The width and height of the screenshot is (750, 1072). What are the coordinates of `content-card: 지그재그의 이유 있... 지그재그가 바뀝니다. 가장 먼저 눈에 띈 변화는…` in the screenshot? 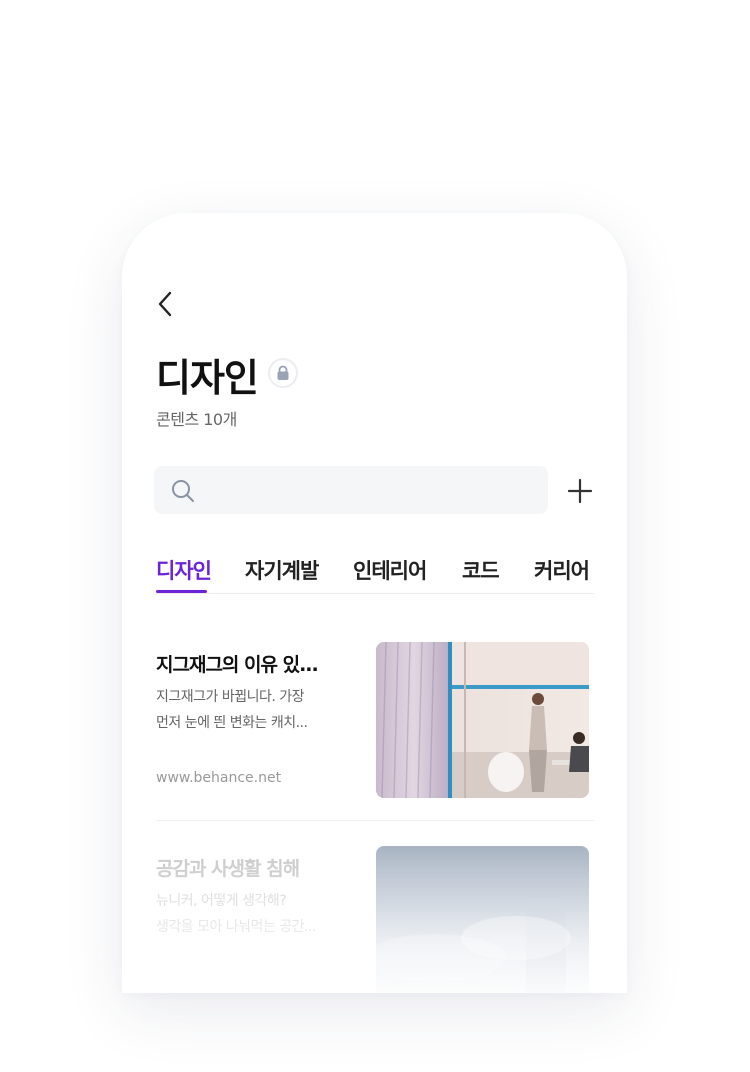 It's located at (375, 720).